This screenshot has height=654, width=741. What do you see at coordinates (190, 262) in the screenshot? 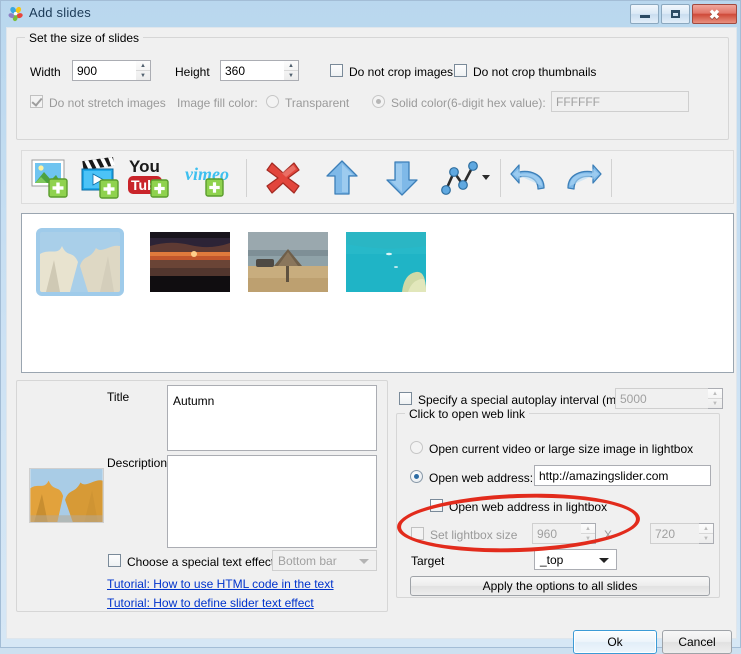
I see `slide-thumb-sunset` at bounding box center [190, 262].